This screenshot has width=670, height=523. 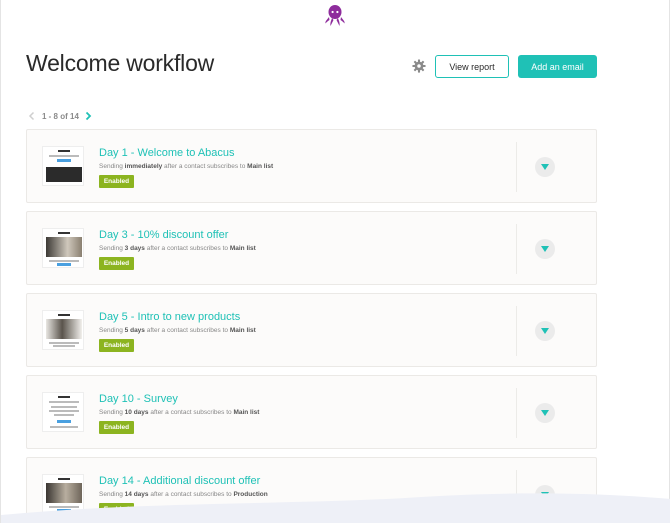 What do you see at coordinates (163, 235) in the screenshot?
I see `email-title: Day 3 - 10% discount offer` at bounding box center [163, 235].